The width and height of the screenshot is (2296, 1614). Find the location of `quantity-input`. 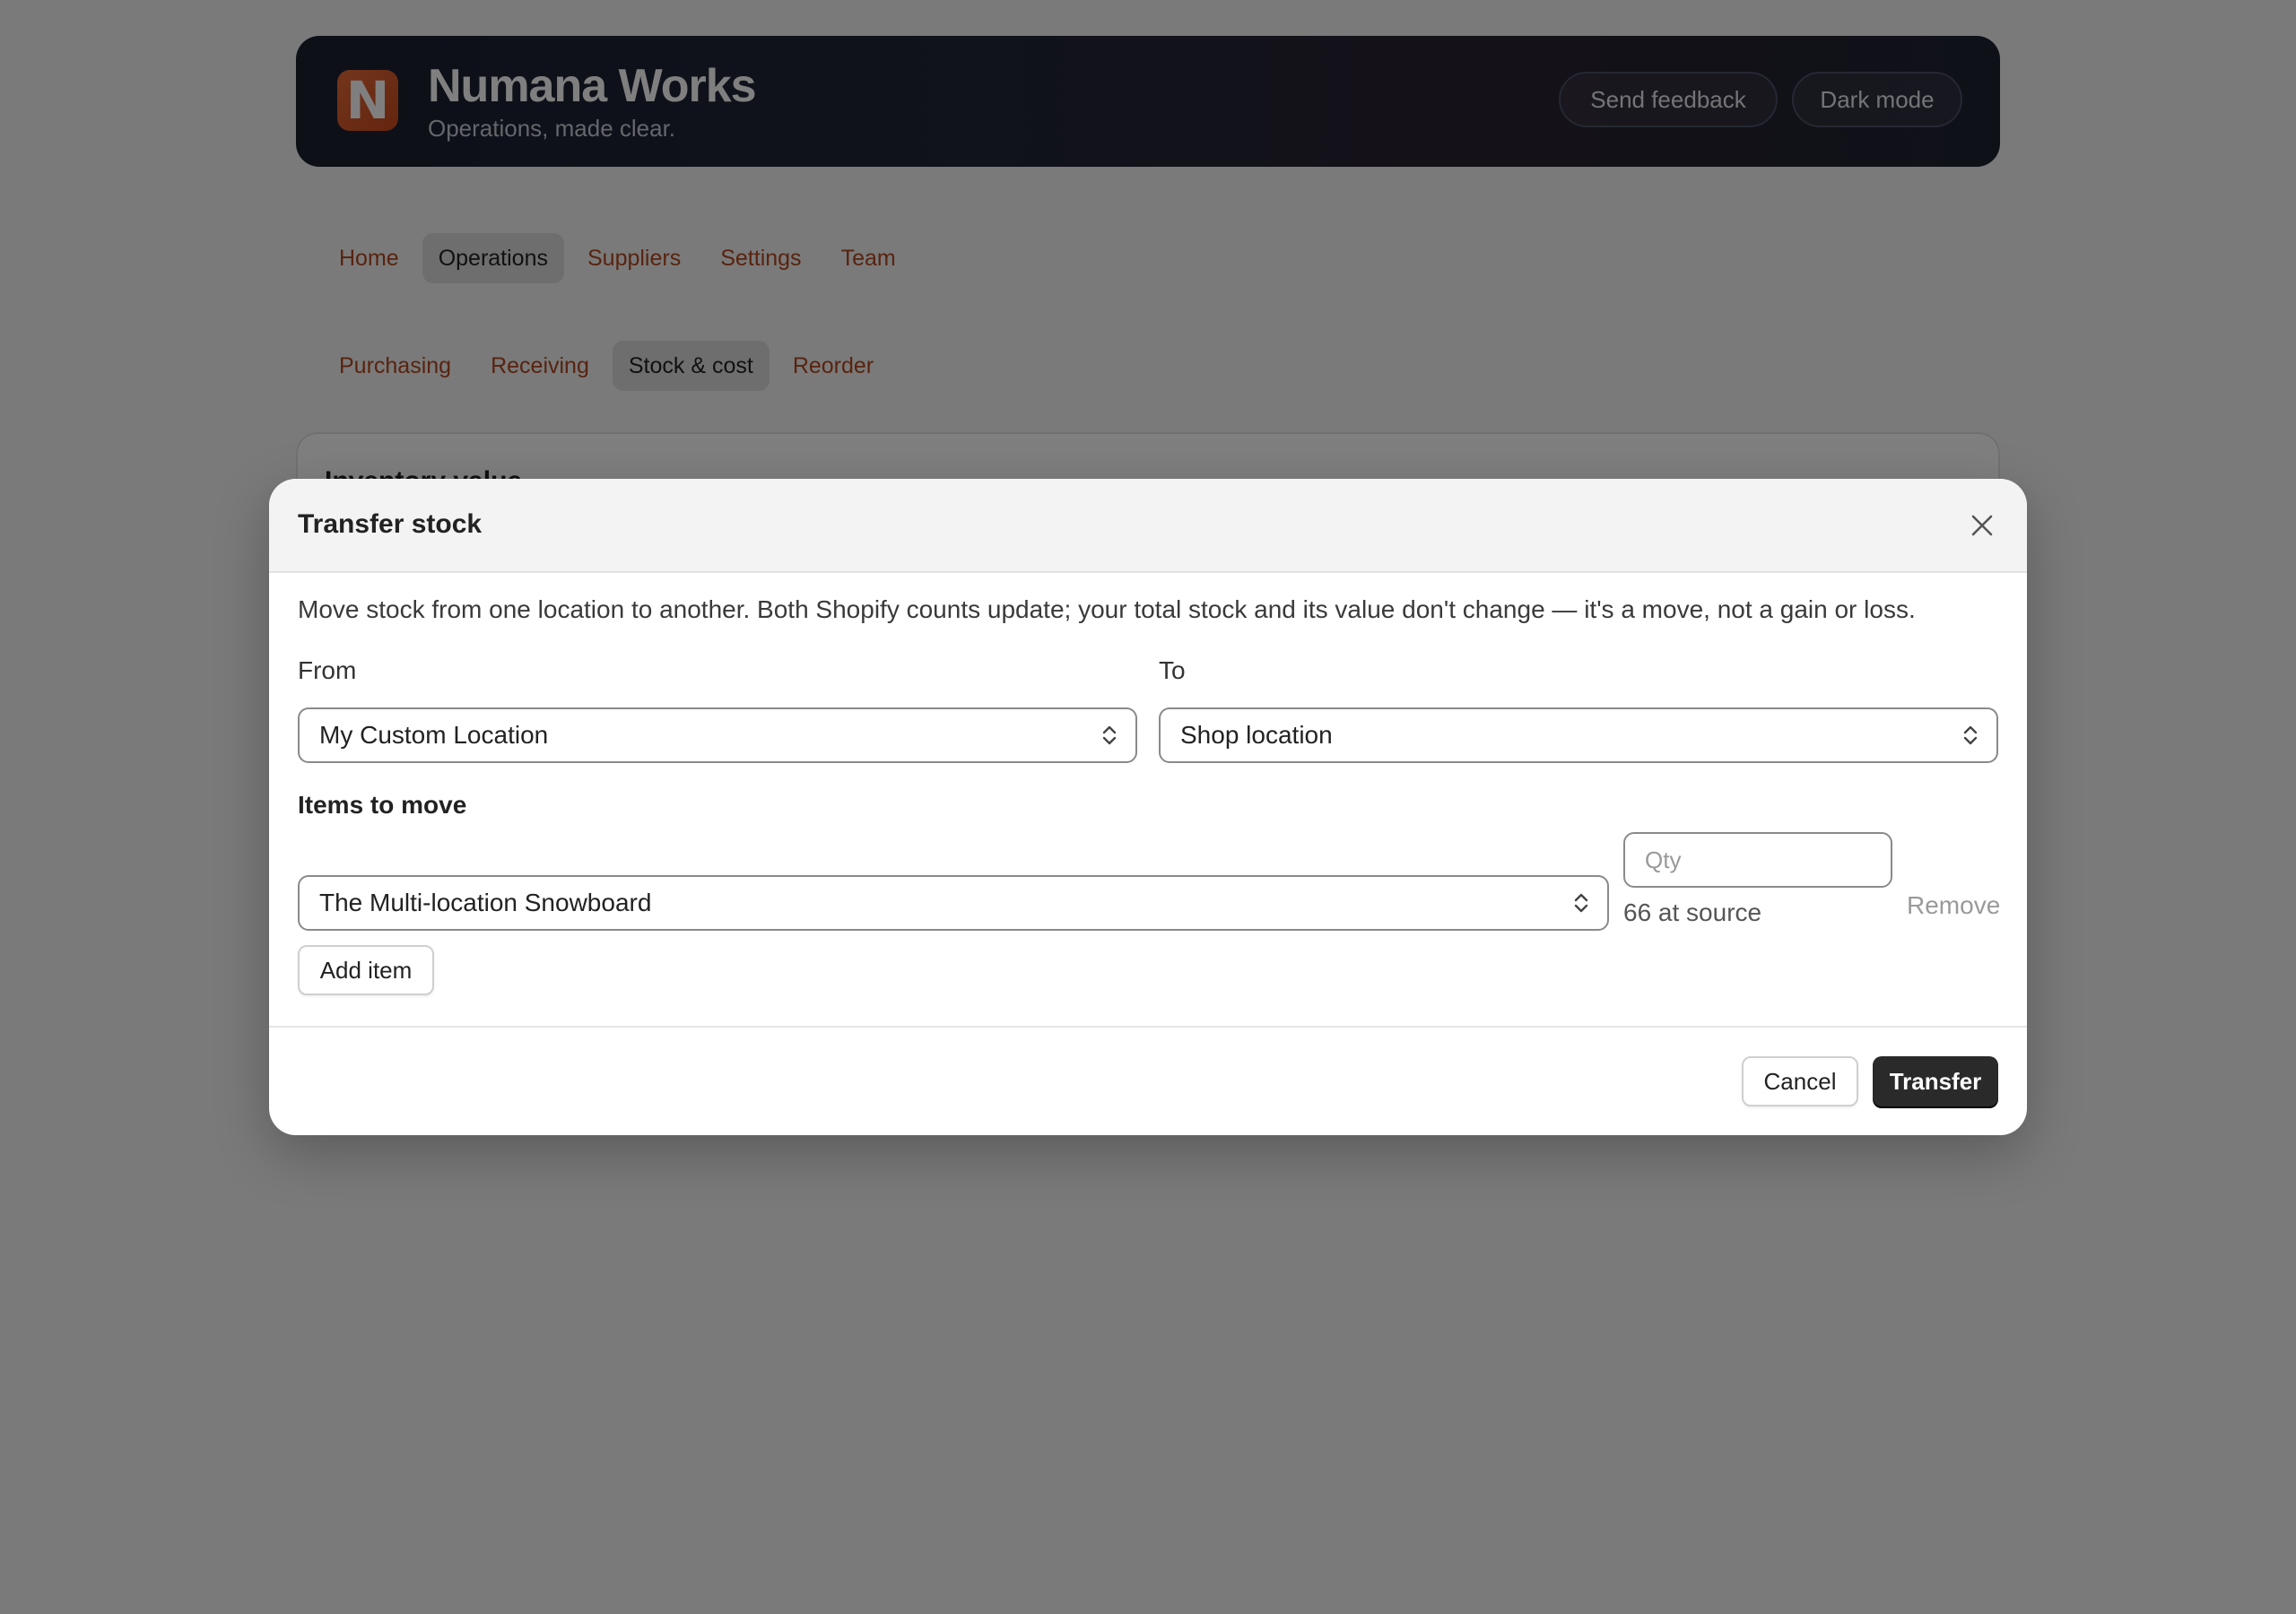

quantity-input is located at coordinates (1757, 860).